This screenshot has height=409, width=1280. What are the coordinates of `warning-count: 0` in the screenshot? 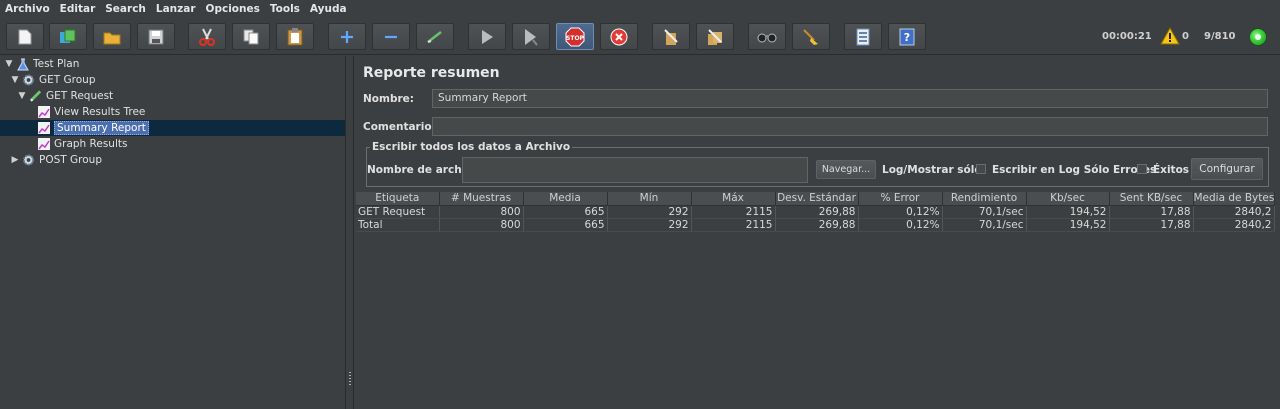 It's located at (1185, 36).